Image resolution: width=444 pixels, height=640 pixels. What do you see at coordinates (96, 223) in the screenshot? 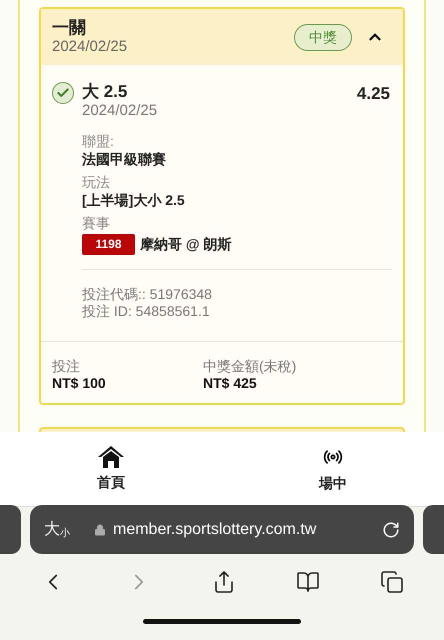
I see `detail-label: 賽事` at bounding box center [96, 223].